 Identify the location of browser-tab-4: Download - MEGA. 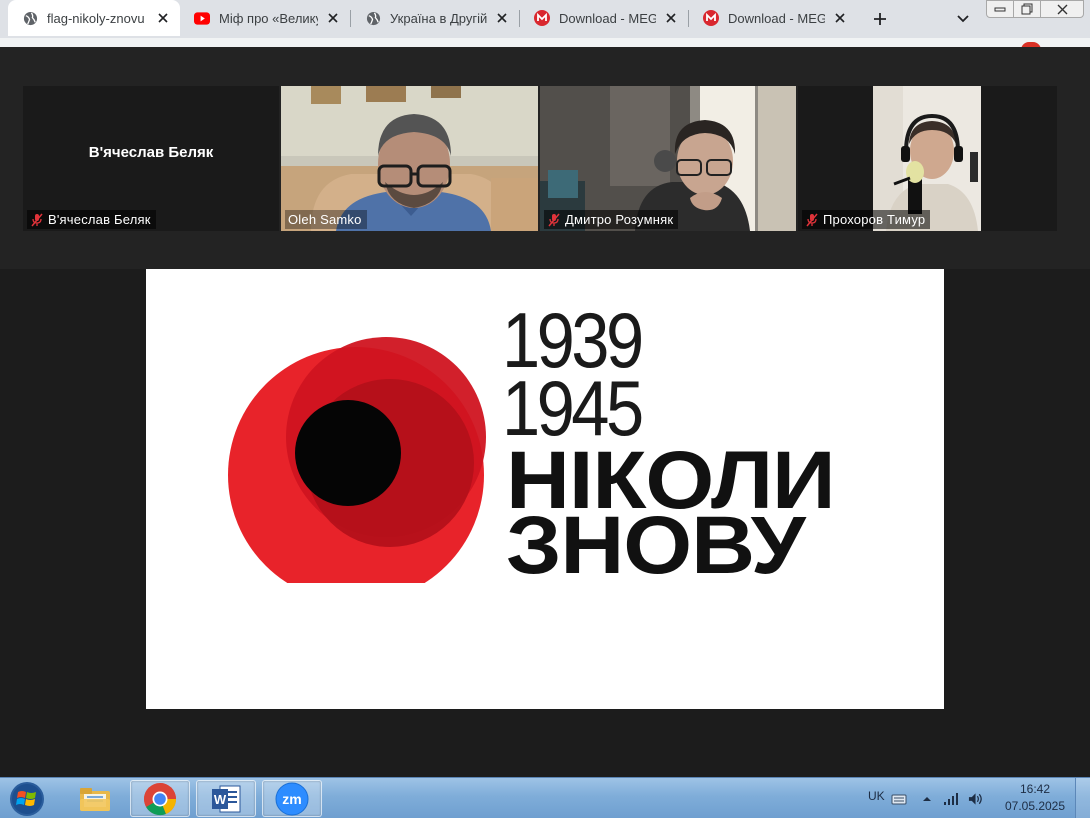
(604, 18).